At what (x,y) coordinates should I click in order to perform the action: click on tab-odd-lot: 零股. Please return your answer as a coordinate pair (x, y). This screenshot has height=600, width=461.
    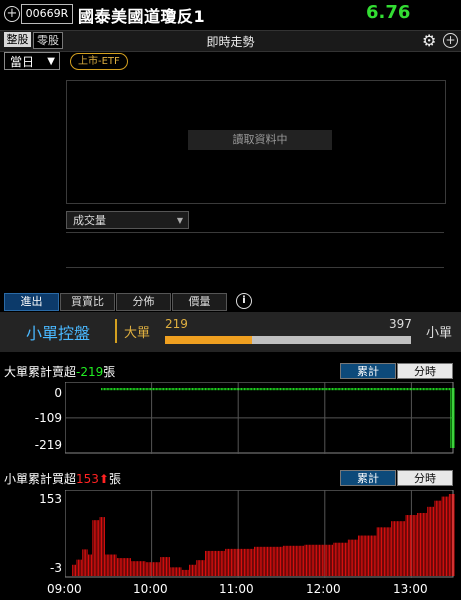
    Looking at the image, I should click on (48, 40).